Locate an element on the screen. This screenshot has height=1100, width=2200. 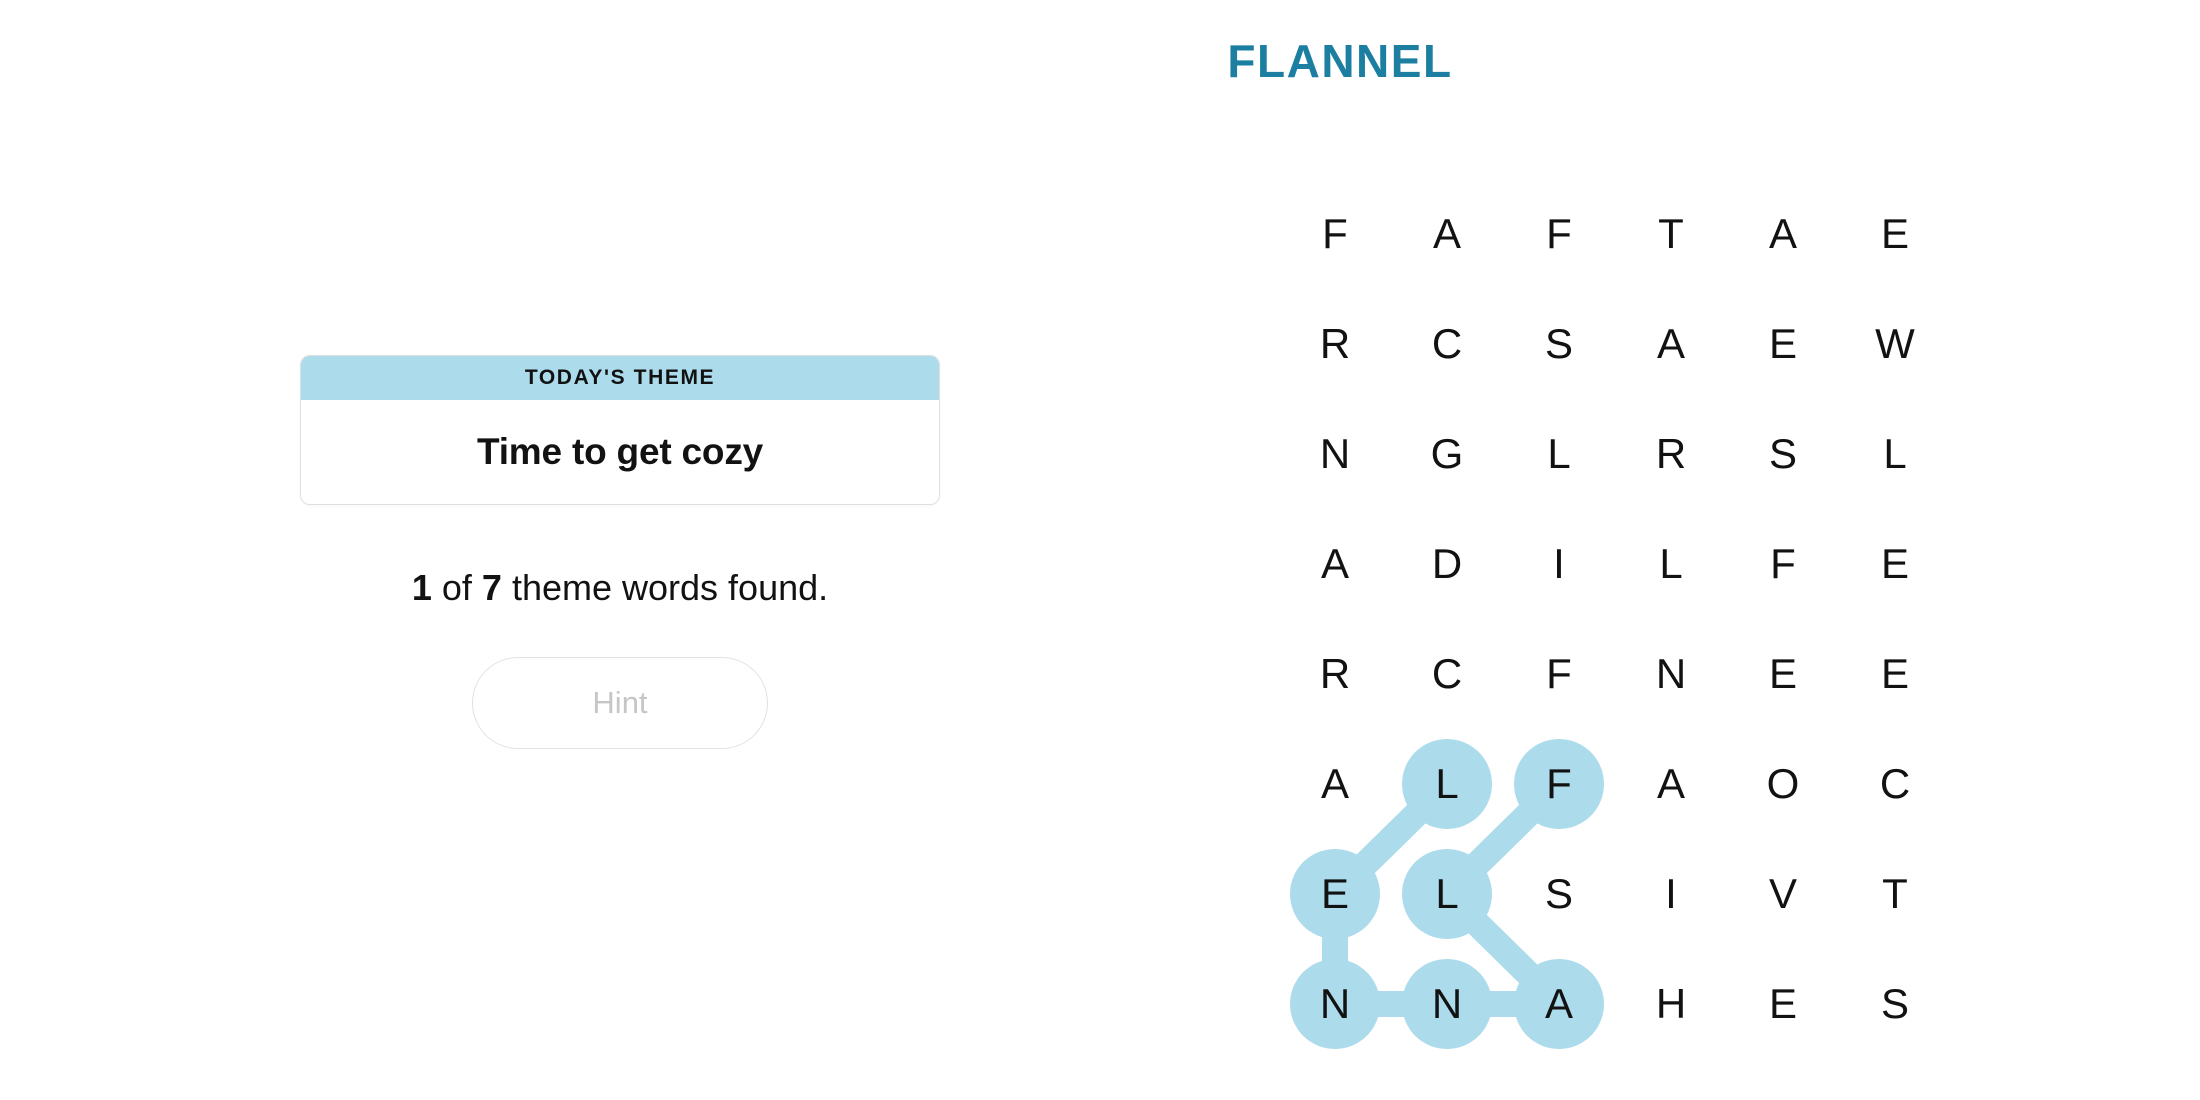
grid-cell-r5c3: F is located at coordinates (1559, 674).